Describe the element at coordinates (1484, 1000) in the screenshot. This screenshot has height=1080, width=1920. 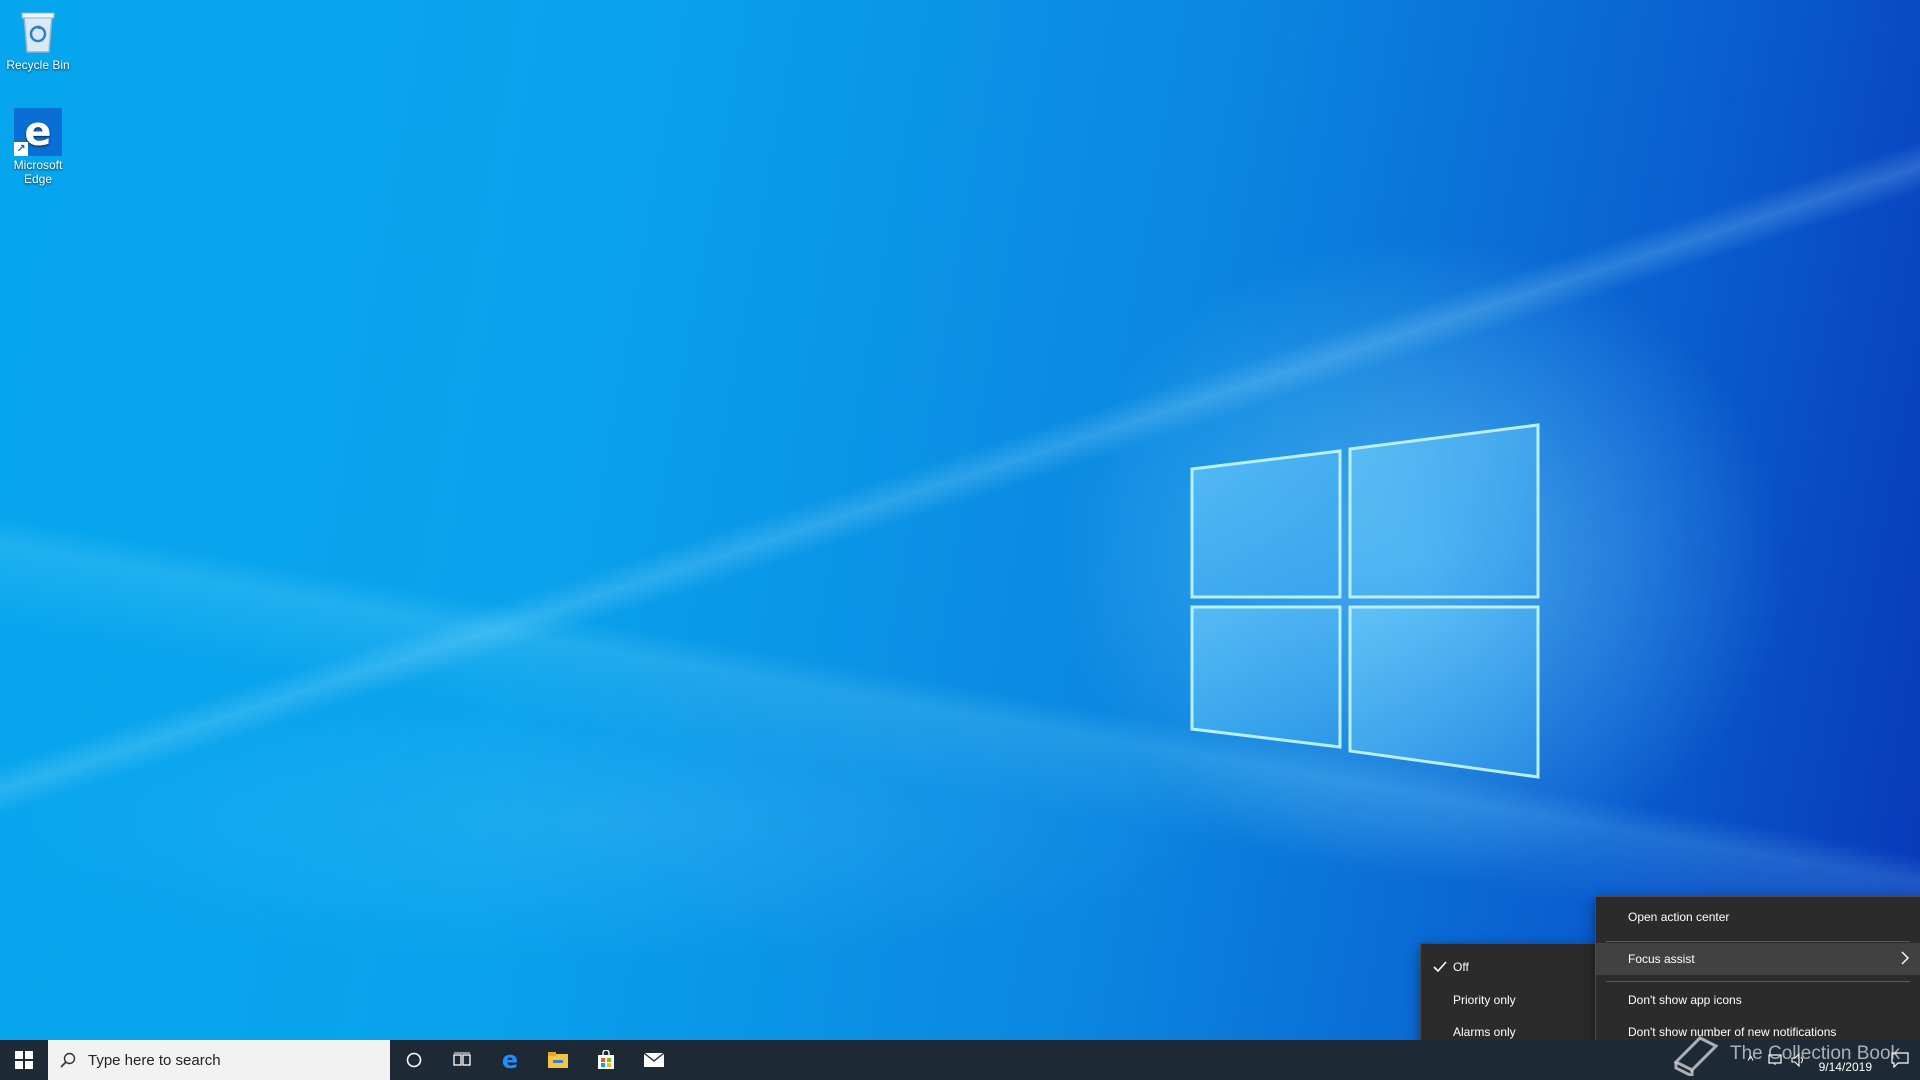
I see `menu-item-label: Priority only` at that location.